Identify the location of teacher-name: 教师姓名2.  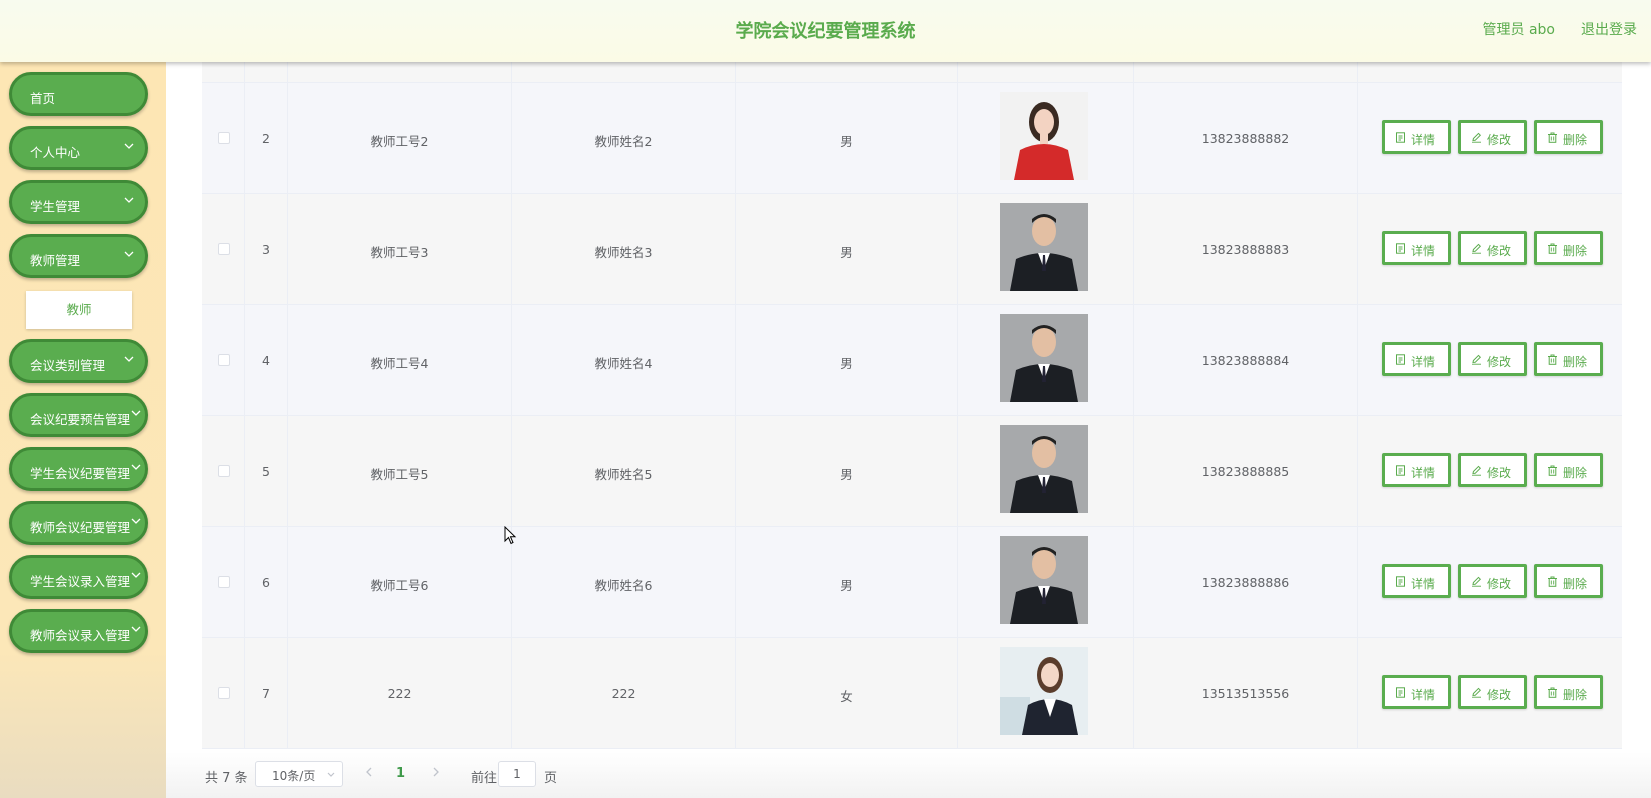
(623, 141).